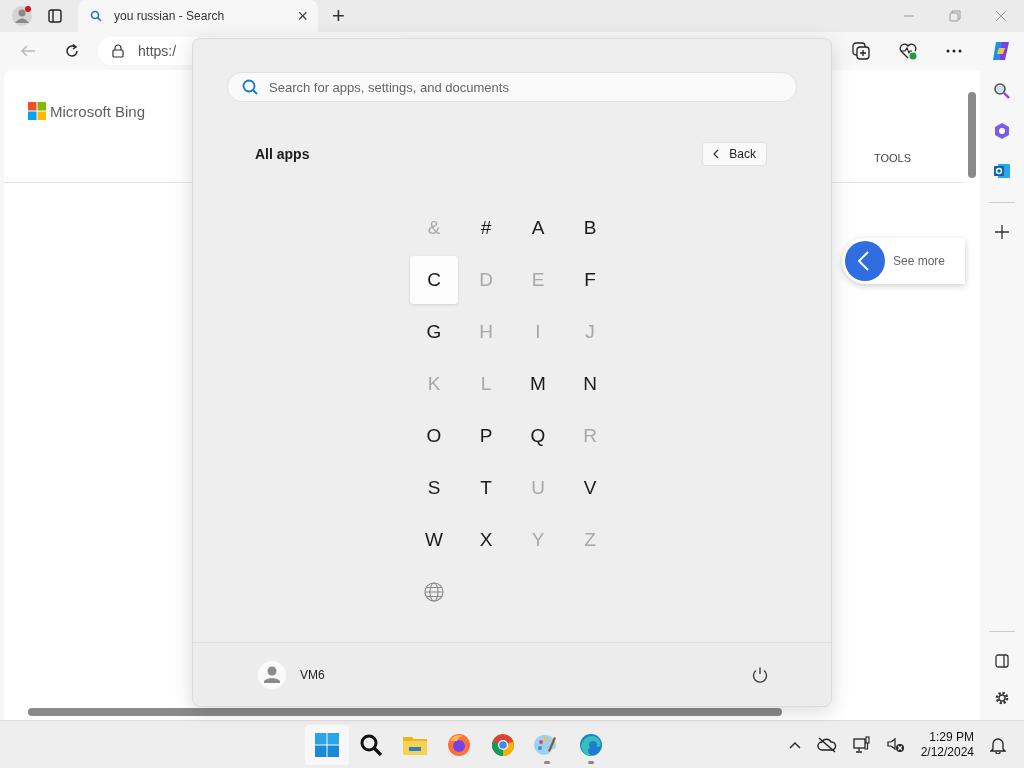 The height and width of the screenshot is (768, 1024). I want to click on lock-icon, so click(118, 51).